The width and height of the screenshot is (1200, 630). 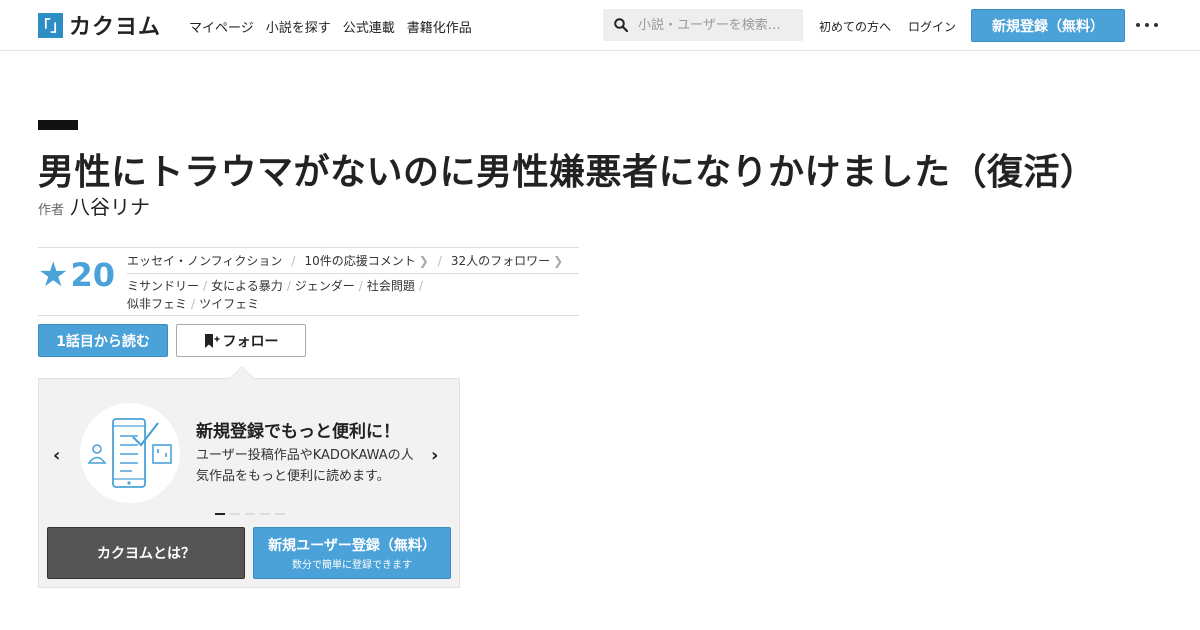 I want to click on search-box, so click(x=703, y=25).